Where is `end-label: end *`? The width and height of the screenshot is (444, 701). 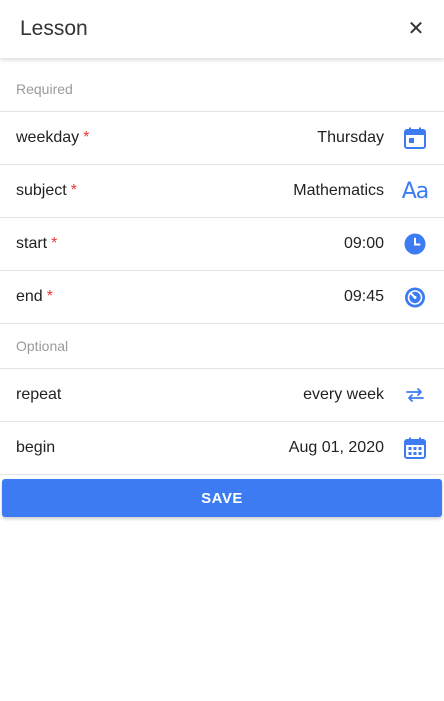 end-label: end * is located at coordinates (34, 296).